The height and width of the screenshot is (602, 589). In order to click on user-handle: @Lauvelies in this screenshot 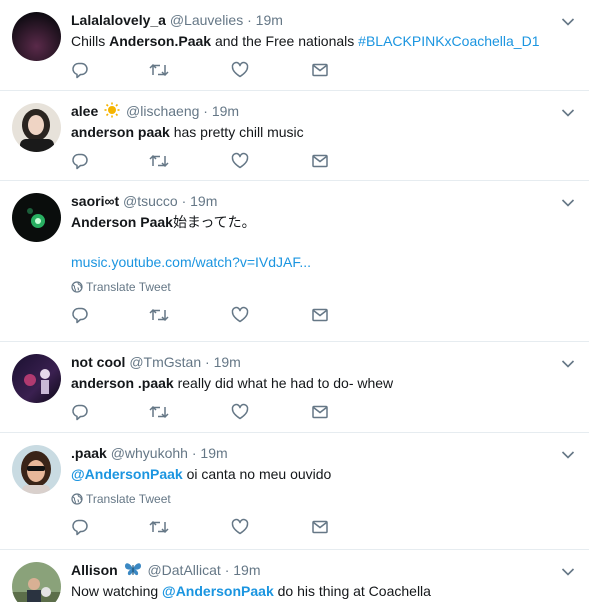, I will do `click(206, 20)`.